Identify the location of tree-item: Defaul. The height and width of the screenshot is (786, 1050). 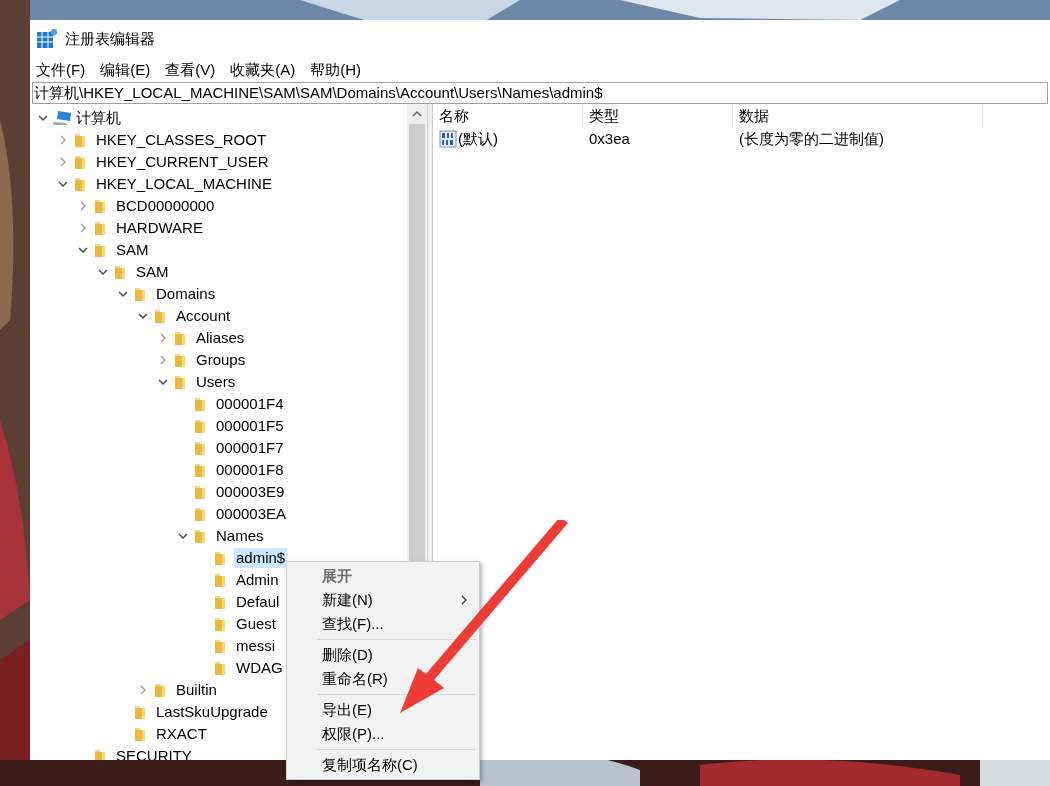
(258, 602).